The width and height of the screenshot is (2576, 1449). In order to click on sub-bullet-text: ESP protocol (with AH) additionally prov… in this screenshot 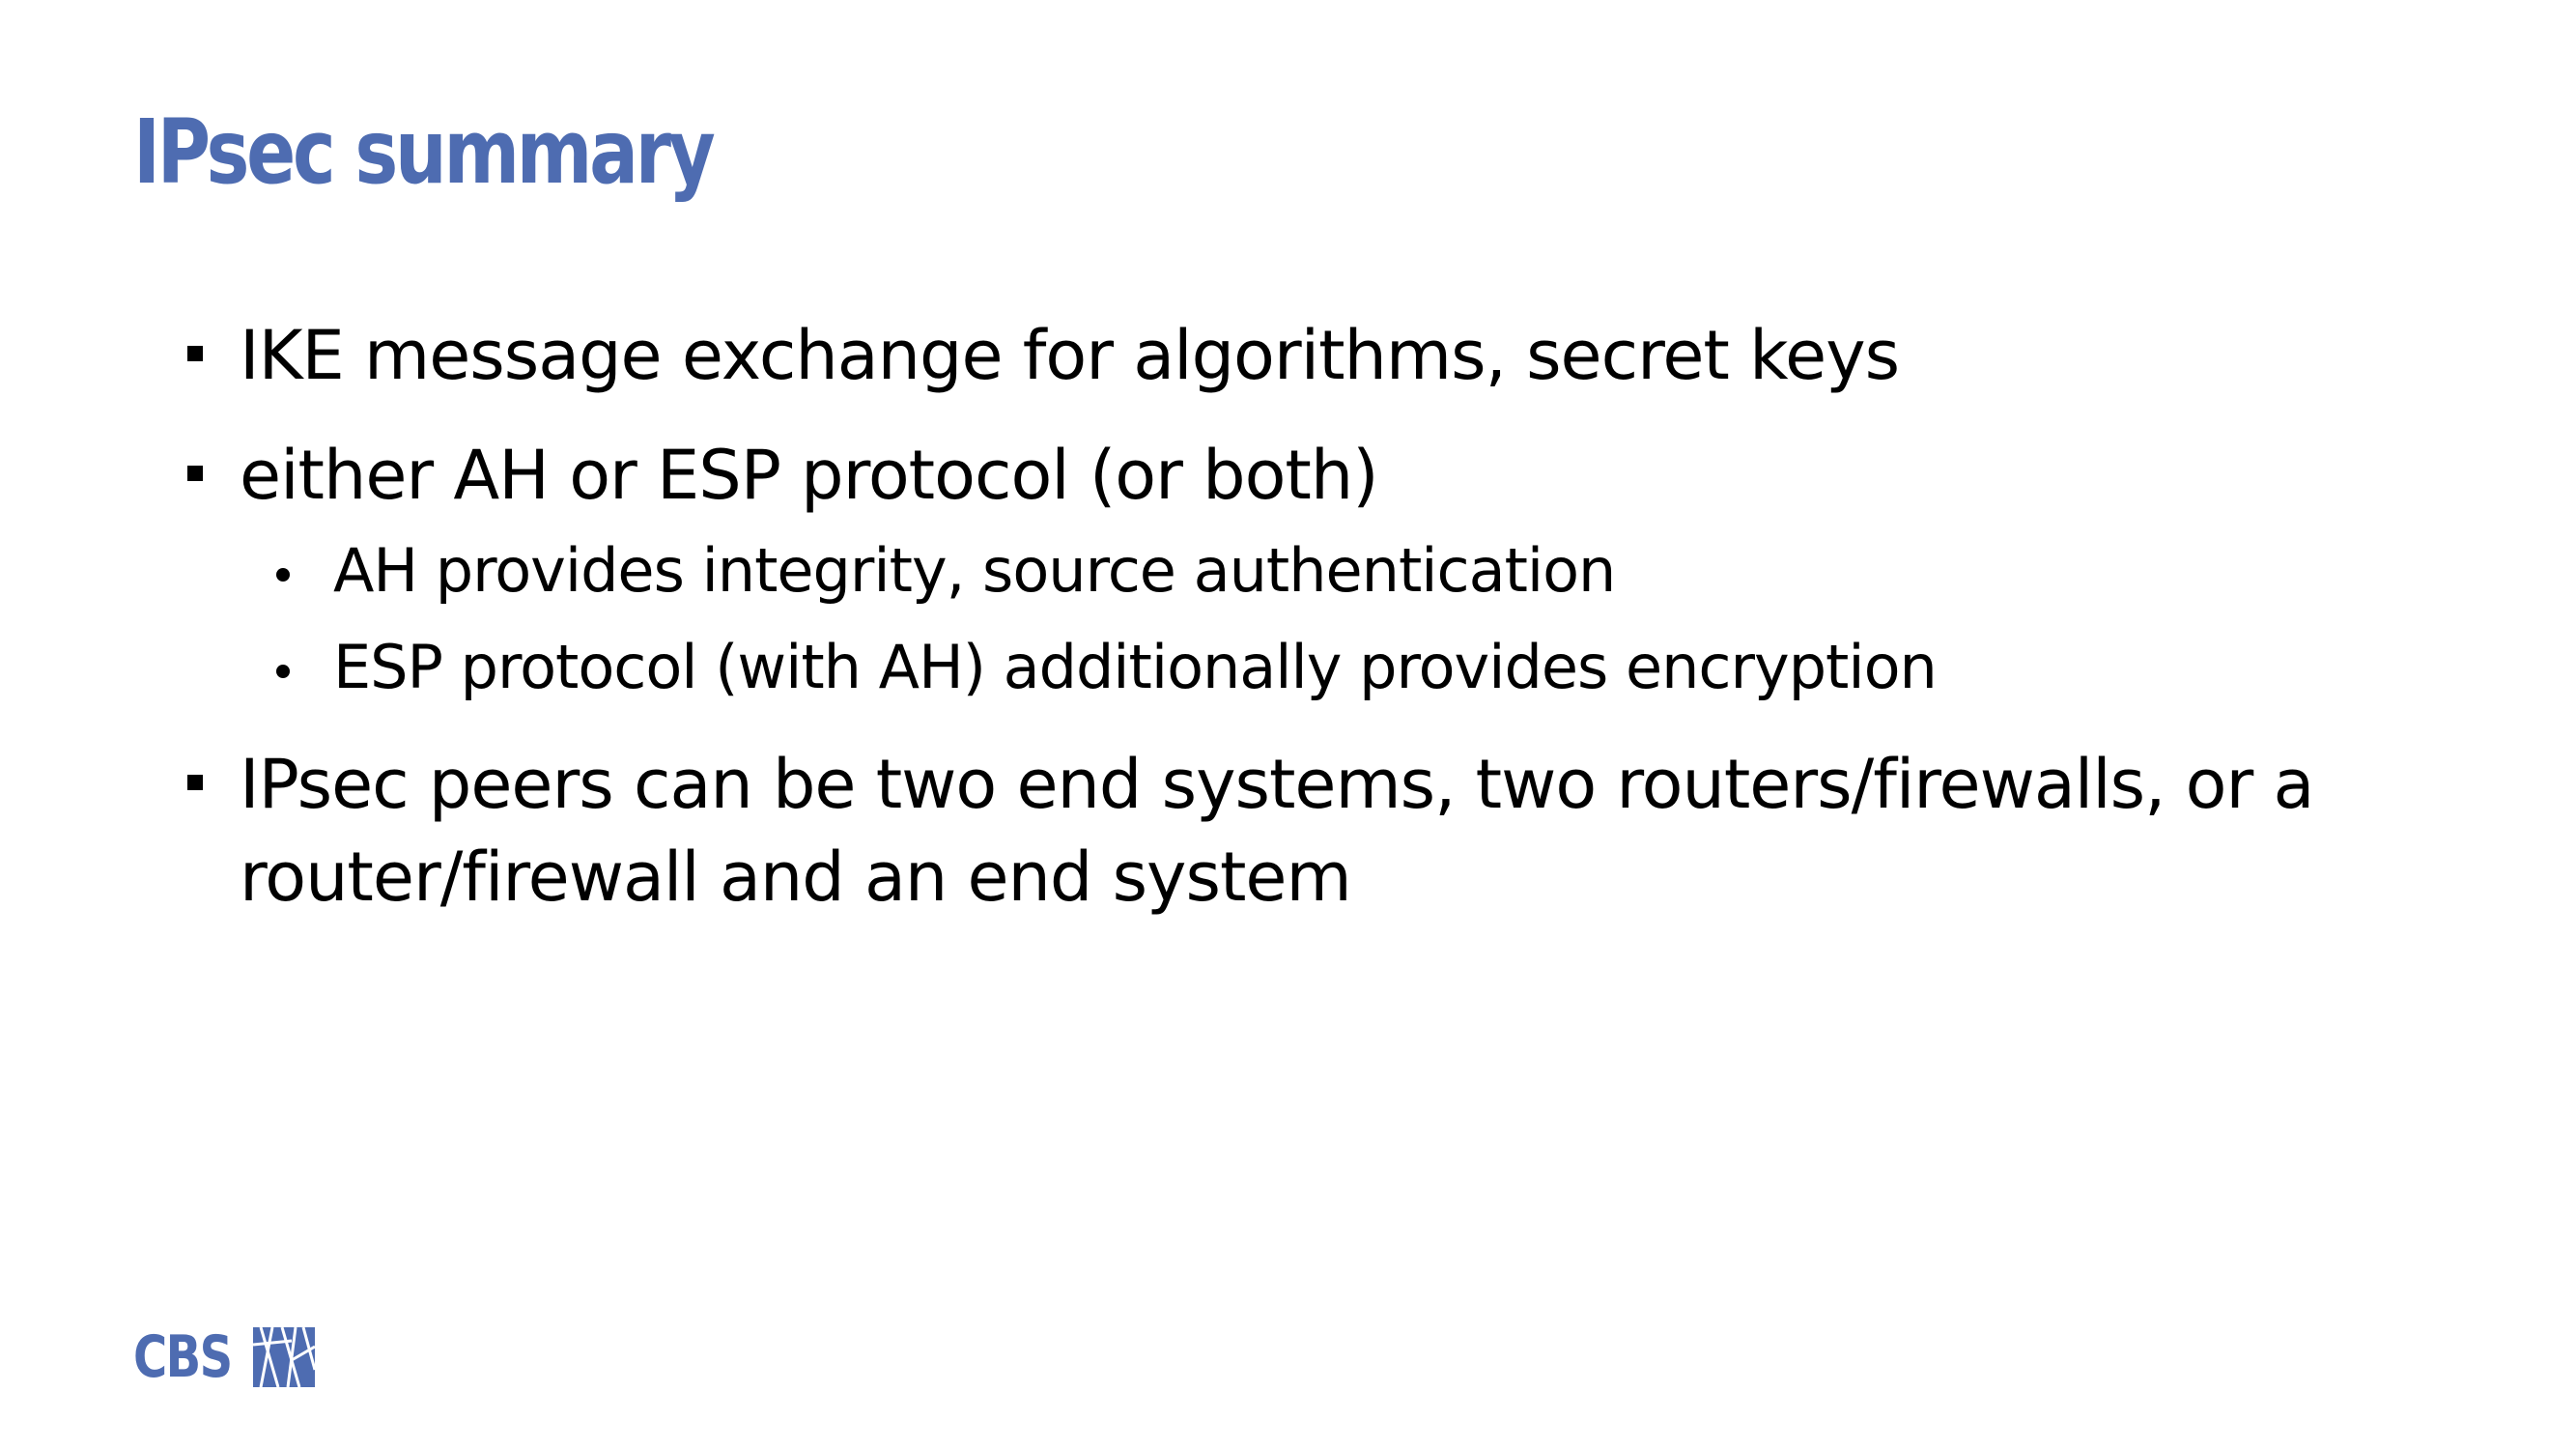, I will do `click(1135, 667)`.